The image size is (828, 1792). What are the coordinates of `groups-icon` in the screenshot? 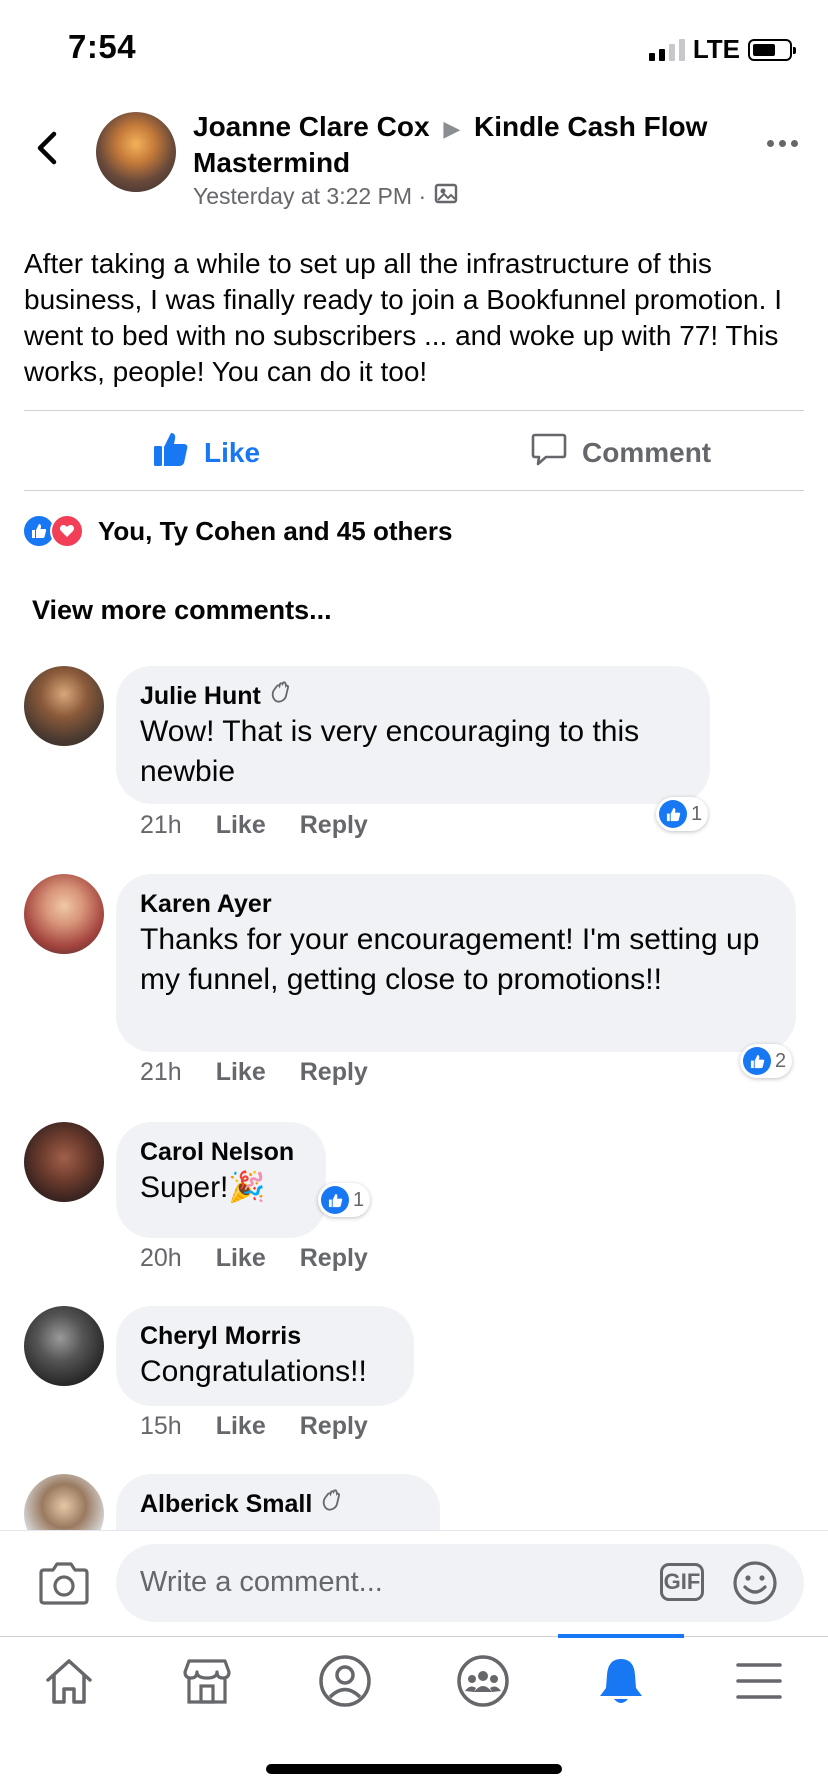 It's located at (483, 1683).